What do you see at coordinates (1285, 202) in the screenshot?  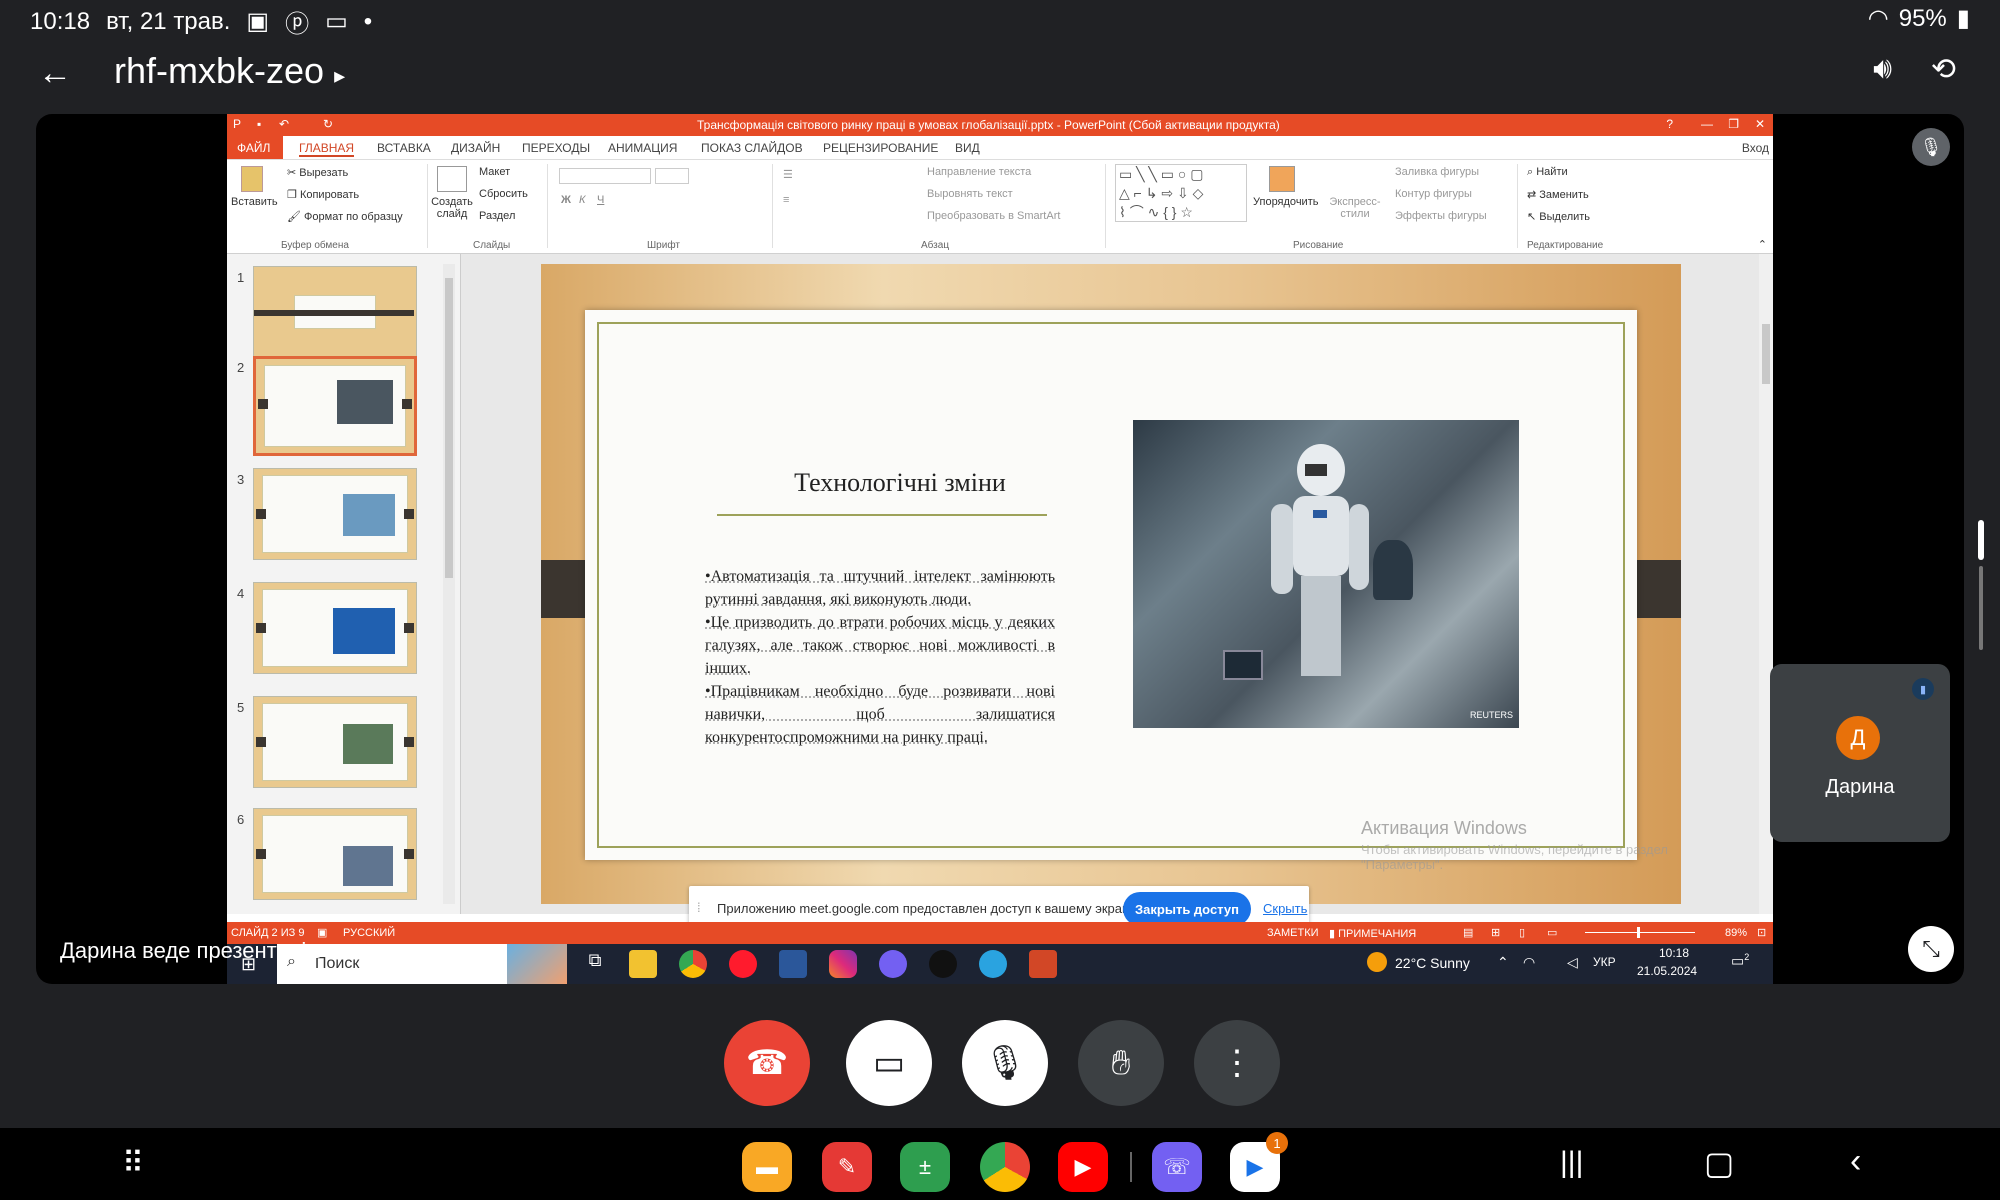 I see `arrange-button: Упорядочить` at bounding box center [1285, 202].